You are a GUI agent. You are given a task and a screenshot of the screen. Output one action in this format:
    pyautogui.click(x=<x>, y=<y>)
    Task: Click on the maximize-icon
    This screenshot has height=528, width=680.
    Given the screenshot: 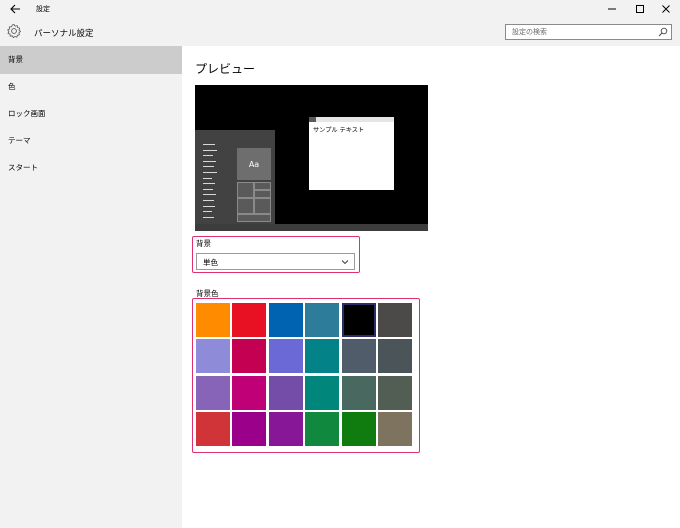 What is the action you would take?
    pyautogui.click(x=640, y=9)
    